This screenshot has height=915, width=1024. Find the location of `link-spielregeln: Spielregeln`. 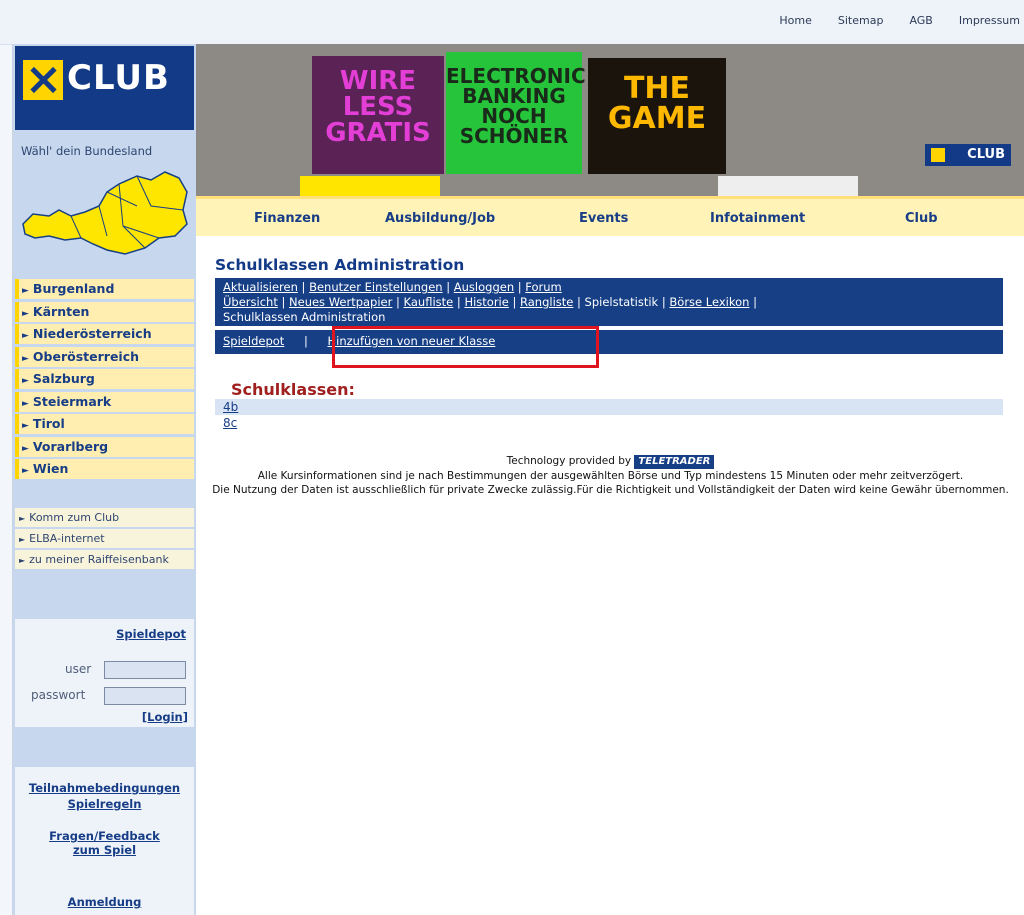

link-spielregeln: Spielregeln is located at coordinates (104, 804).